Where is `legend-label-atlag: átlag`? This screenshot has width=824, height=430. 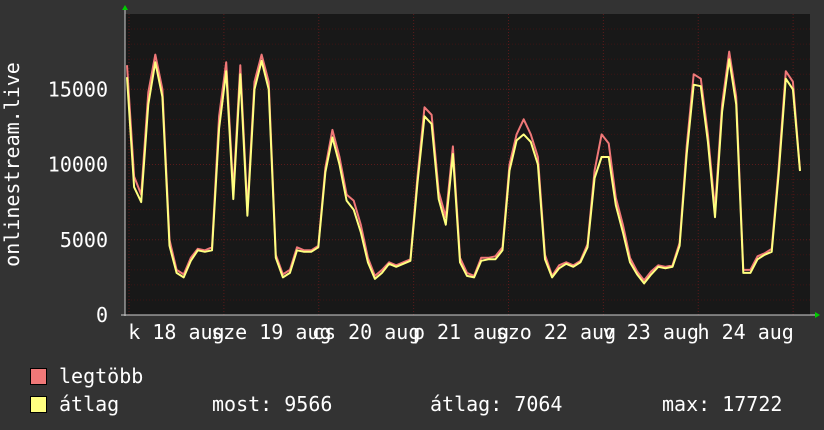
legend-label-atlag: átlag is located at coordinates (89, 404).